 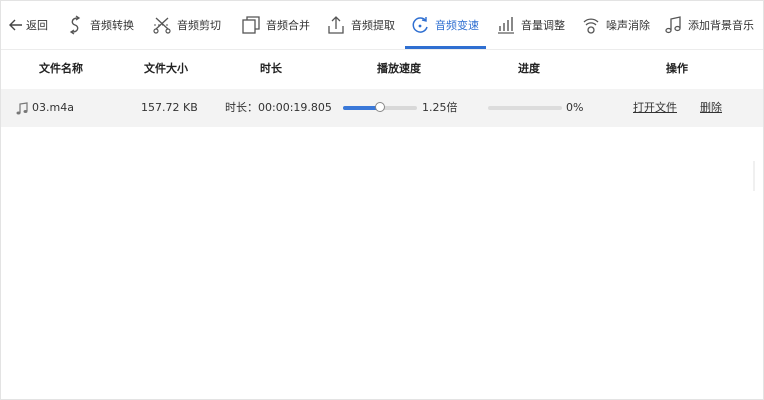 I want to click on tool-volume-adjust: 音量调整, so click(x=530, y=25).